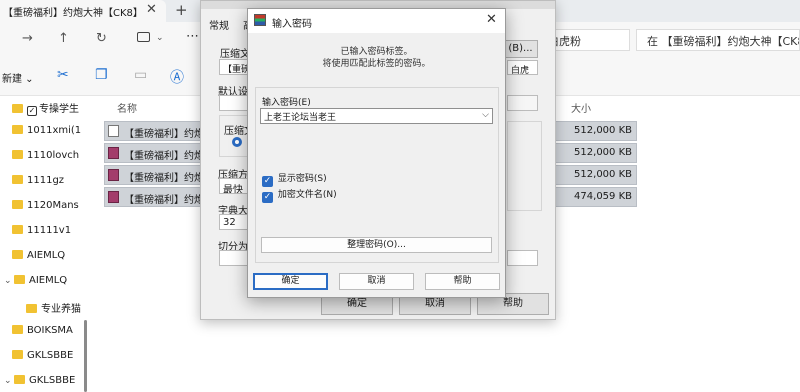 This screenshot has height=392, width=800. Describe the element at coordinates (46, 180) in the screenshot. I see `sidebar-item-label: 1111gz` at that location.